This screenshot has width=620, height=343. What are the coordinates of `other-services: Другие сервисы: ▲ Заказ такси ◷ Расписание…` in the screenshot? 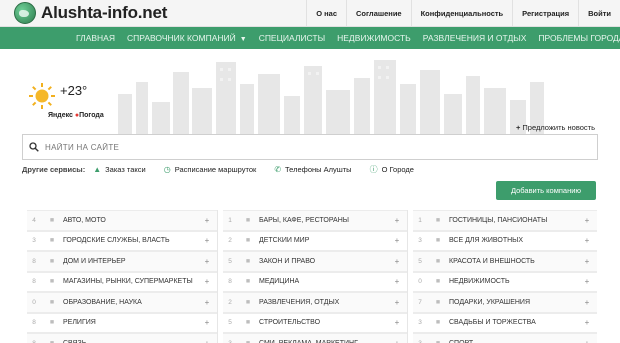 It's located at (227, 169).